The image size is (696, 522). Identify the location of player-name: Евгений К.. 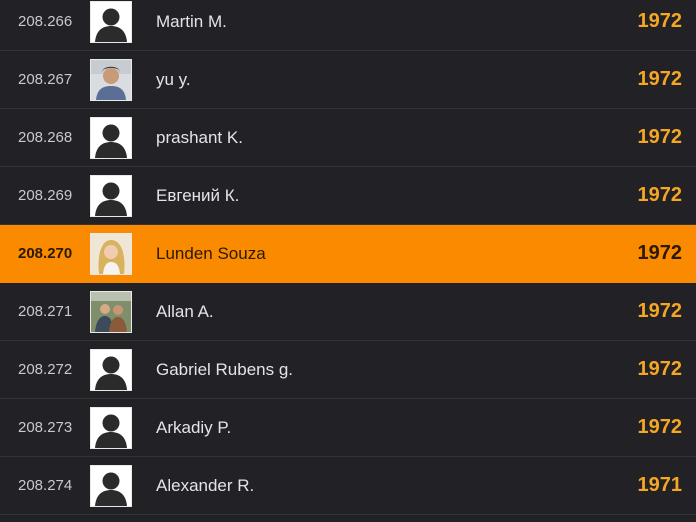
(198, 195).